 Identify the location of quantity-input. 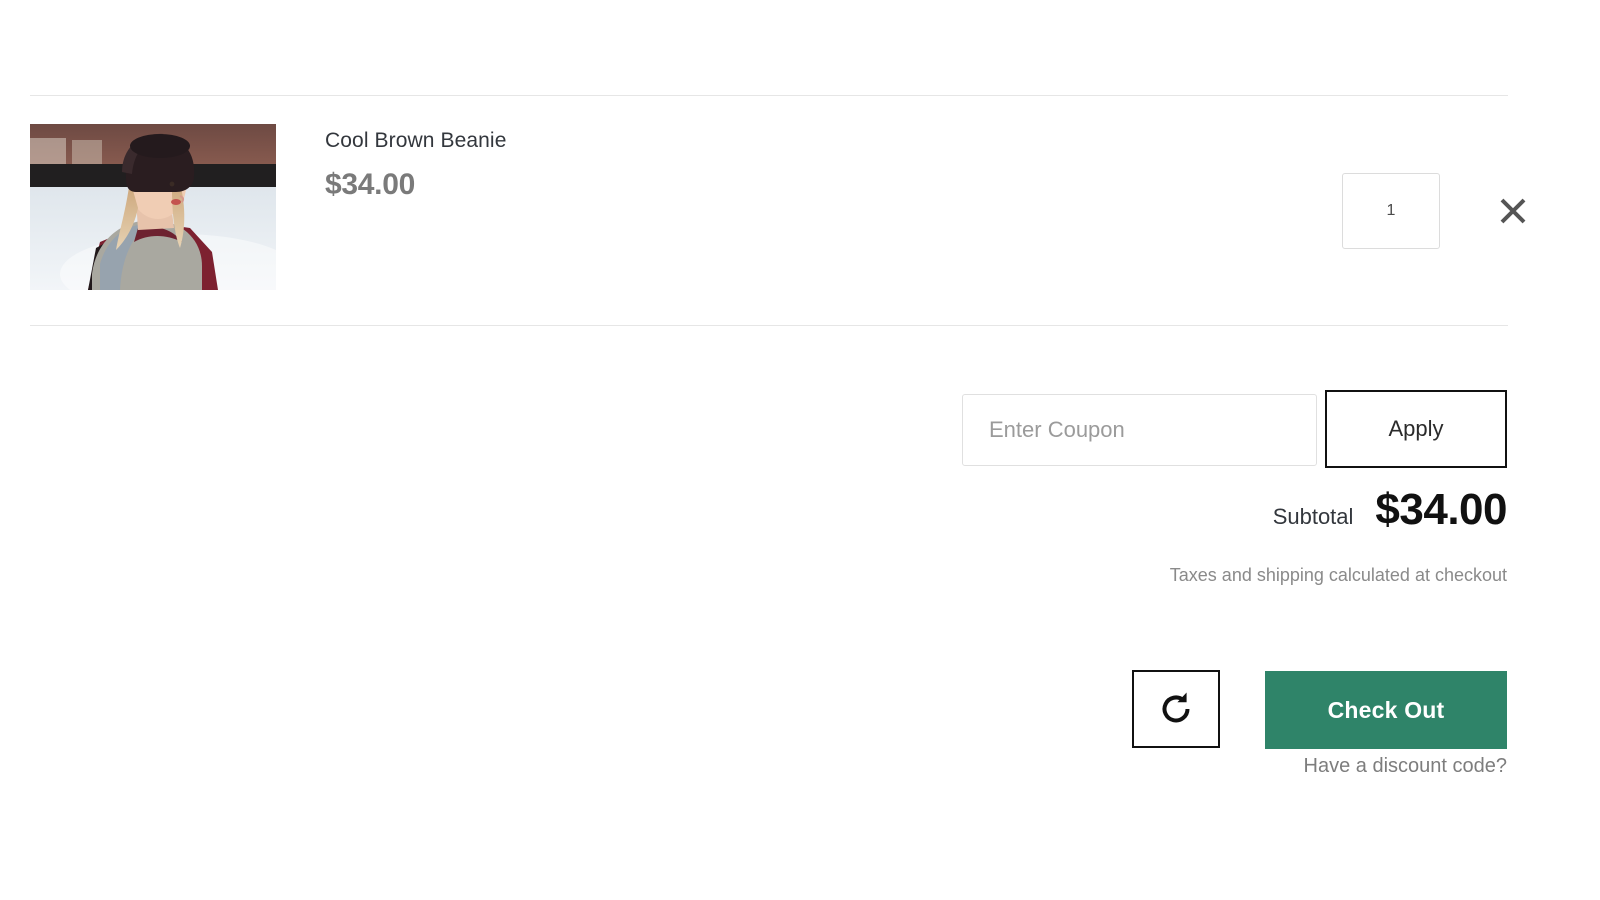
(1391, 211).